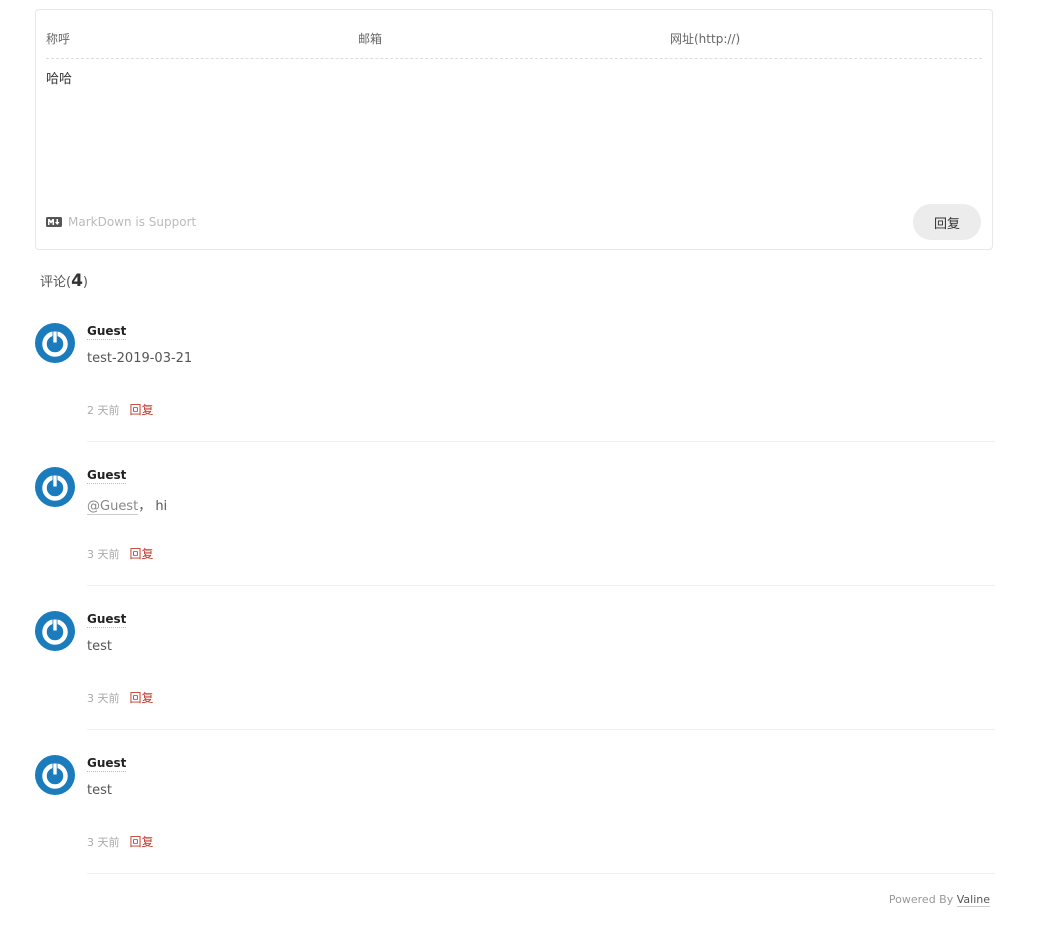 This screenshot has width=1054, height=939. What do you see at coordinates (132, 222) in the screenshot?
I see `markdown-note: MarkDown is Support` at bounding box center [132, 222].